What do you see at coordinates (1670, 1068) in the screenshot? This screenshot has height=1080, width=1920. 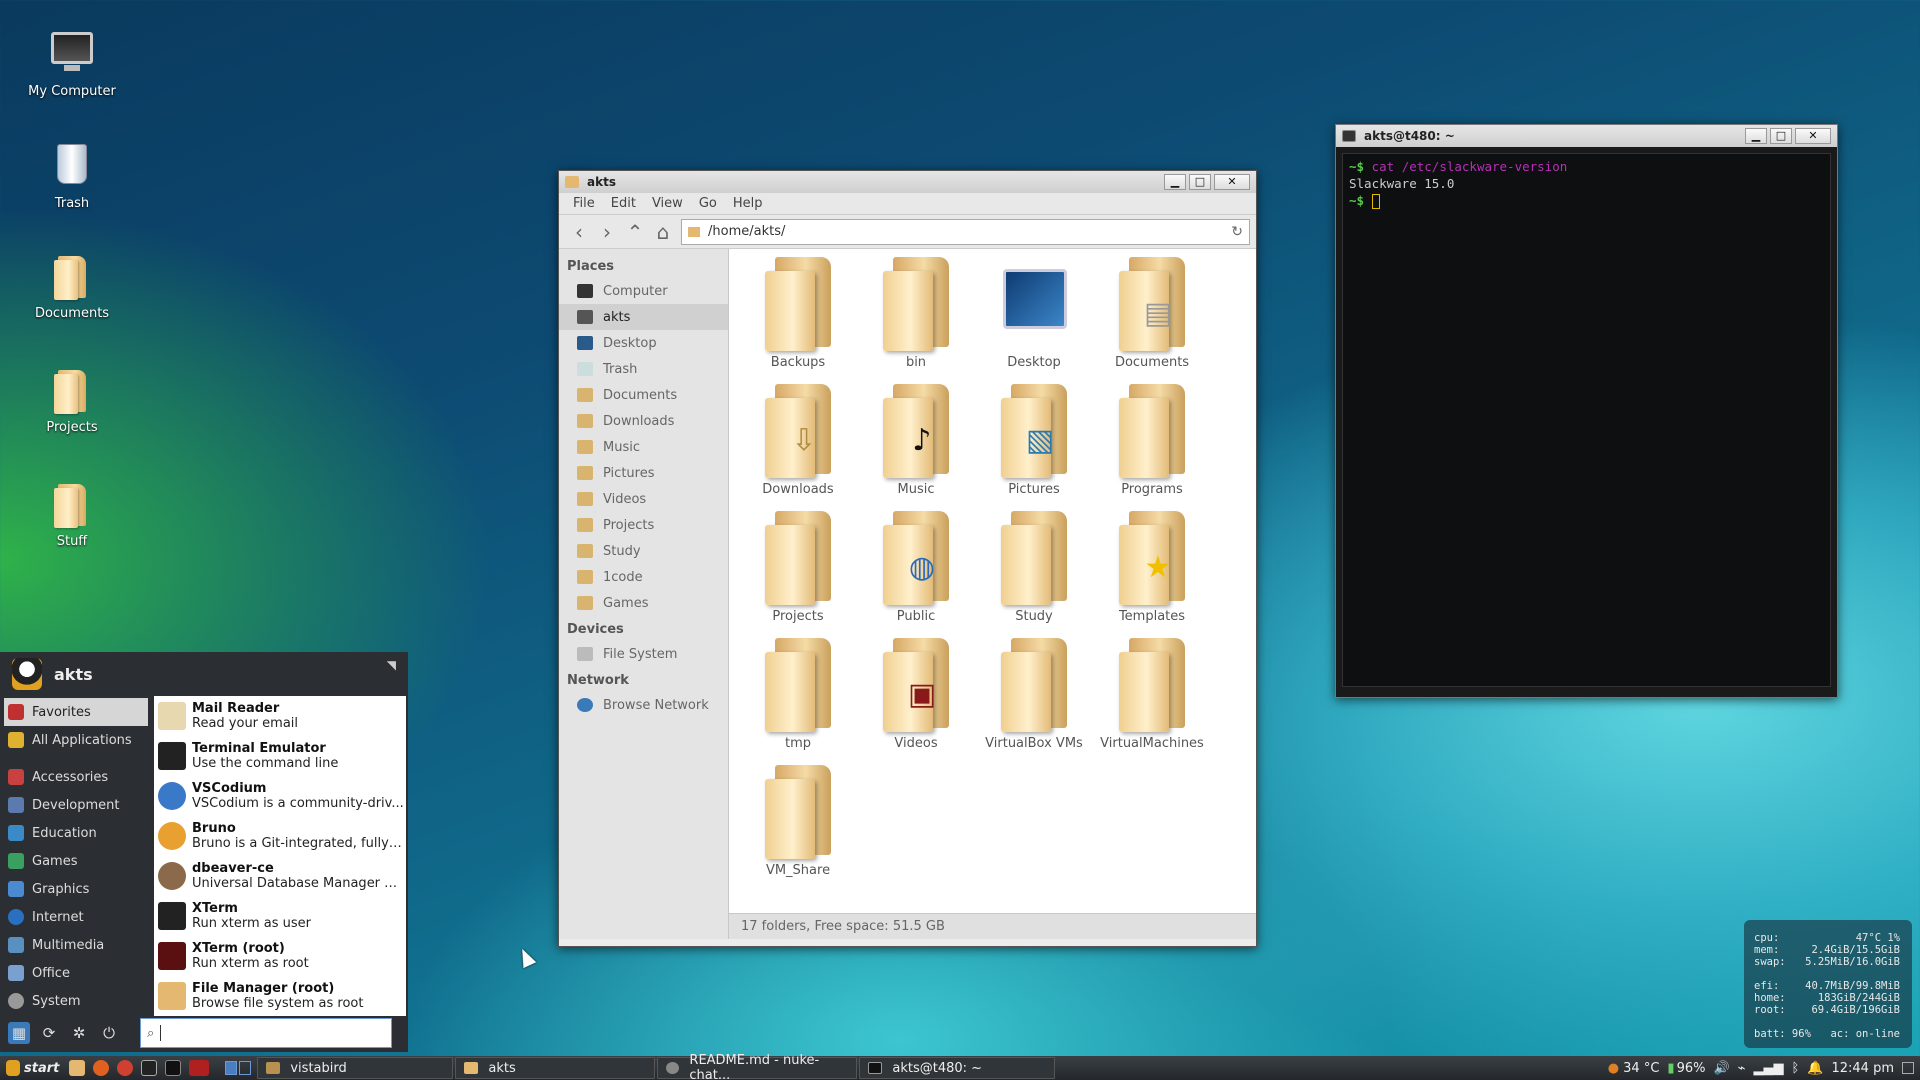 I see `battery-icon: ▮` at bounding box center [1670, 1068].